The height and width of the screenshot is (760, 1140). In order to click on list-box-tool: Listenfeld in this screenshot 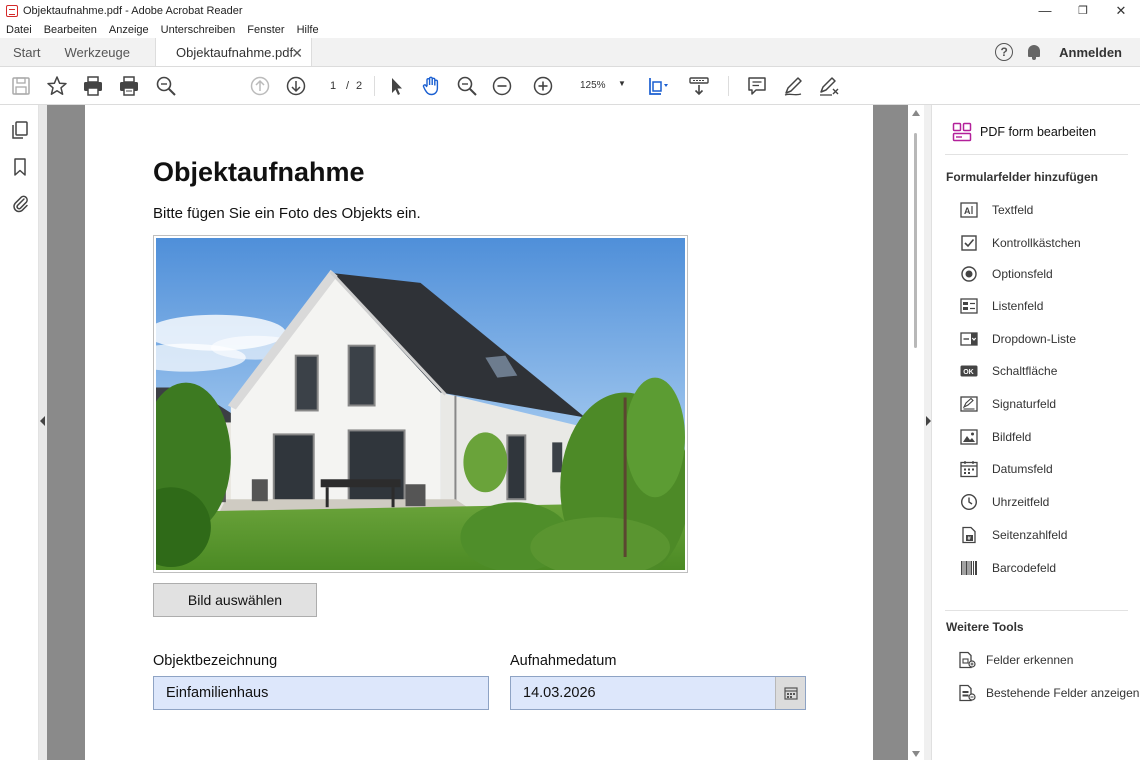, I will do `click(1001, 306)`.